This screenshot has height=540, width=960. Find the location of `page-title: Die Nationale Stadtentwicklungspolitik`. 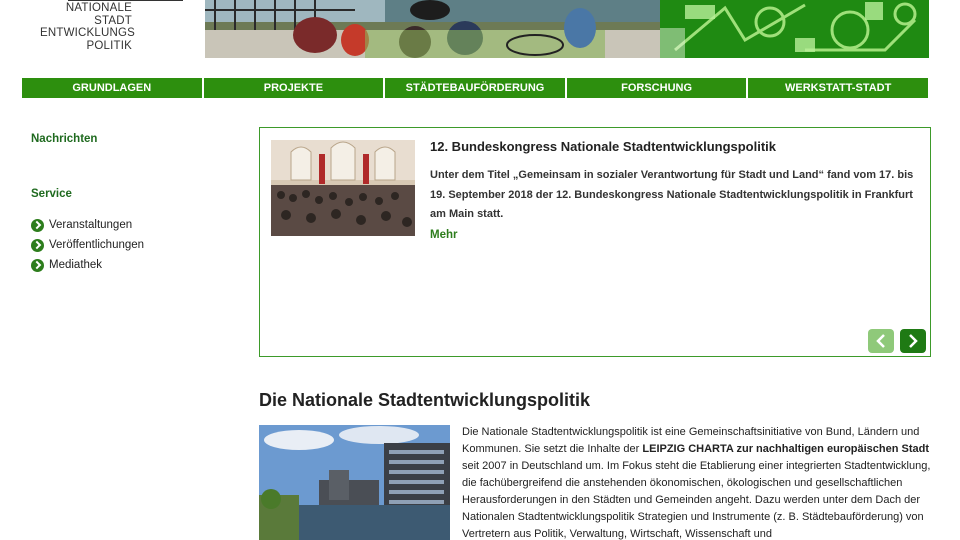

page-title: Die Nationale Stadtentwicklungspolitik is located at coordinates (425, 400).